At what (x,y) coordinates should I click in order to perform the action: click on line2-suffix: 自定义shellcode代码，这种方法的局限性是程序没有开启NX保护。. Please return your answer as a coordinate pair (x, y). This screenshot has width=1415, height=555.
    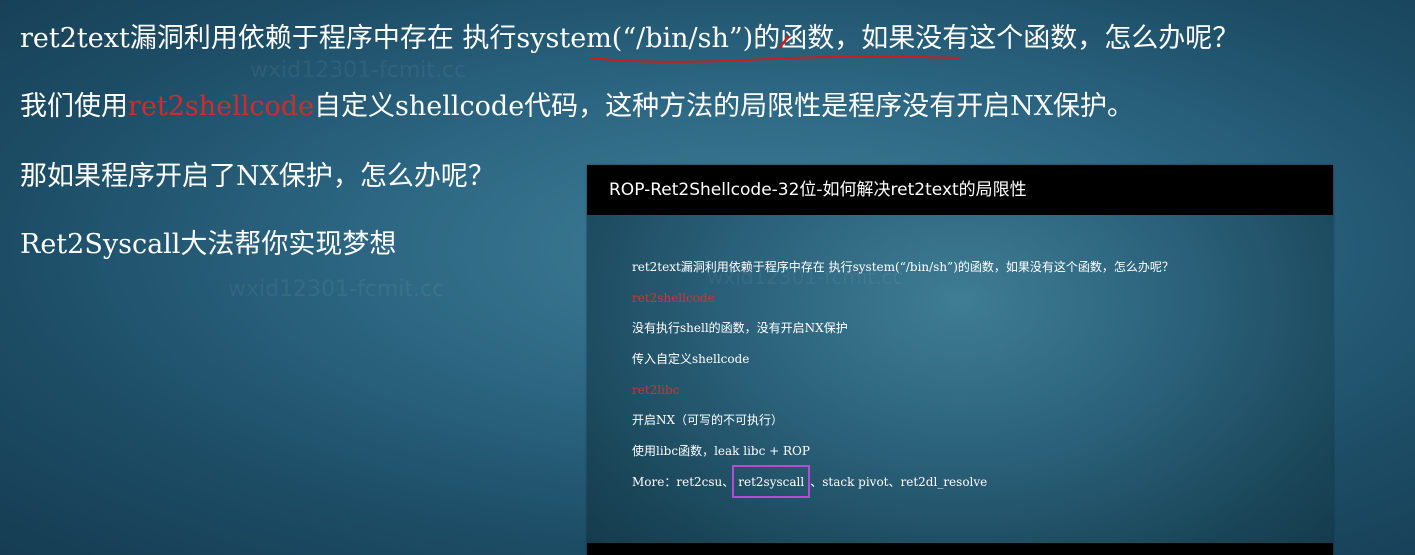
    Looking at the image, I should click on (724, 106).